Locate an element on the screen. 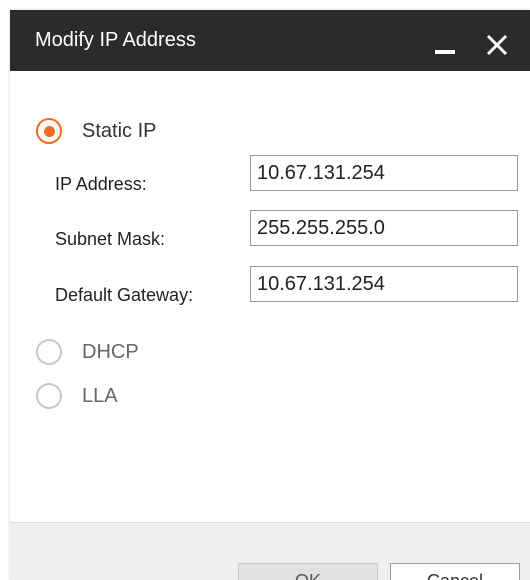 Image resolution: width=530 pixels, height=580 pixels. static-ip-label: Static IP is located at coordinates (119, 131).